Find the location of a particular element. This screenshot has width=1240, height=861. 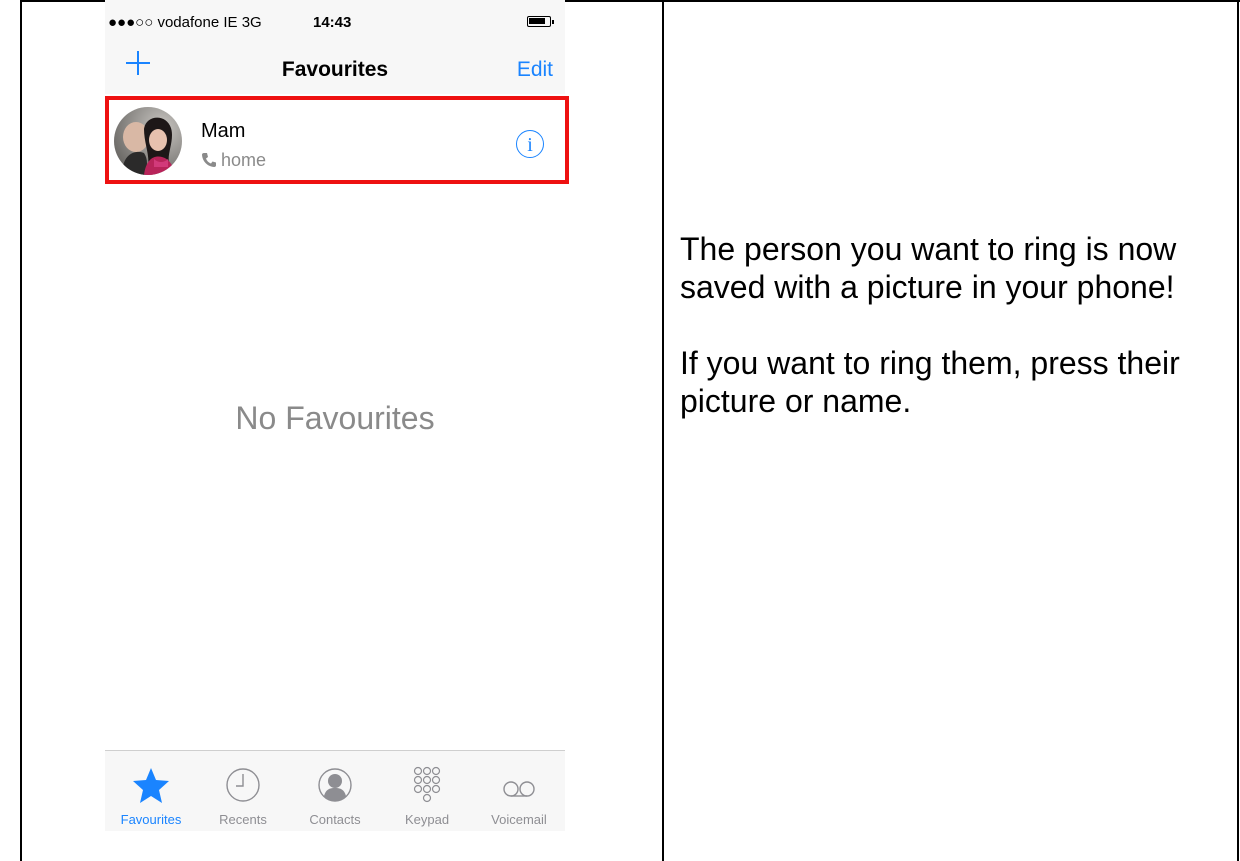

phone-icon is located at coordinates (209, 160).